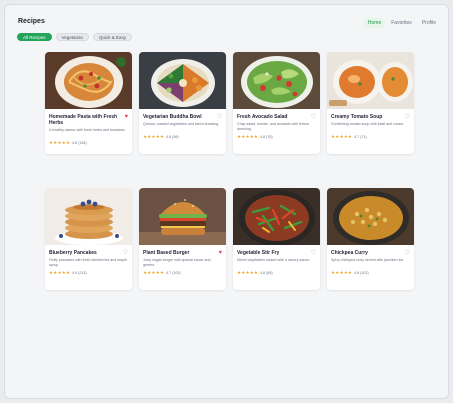 This screenshot has width=453, height=403. I want to click on recipe-title: Vegetarian Buddha Bowl, so click(172, 117).